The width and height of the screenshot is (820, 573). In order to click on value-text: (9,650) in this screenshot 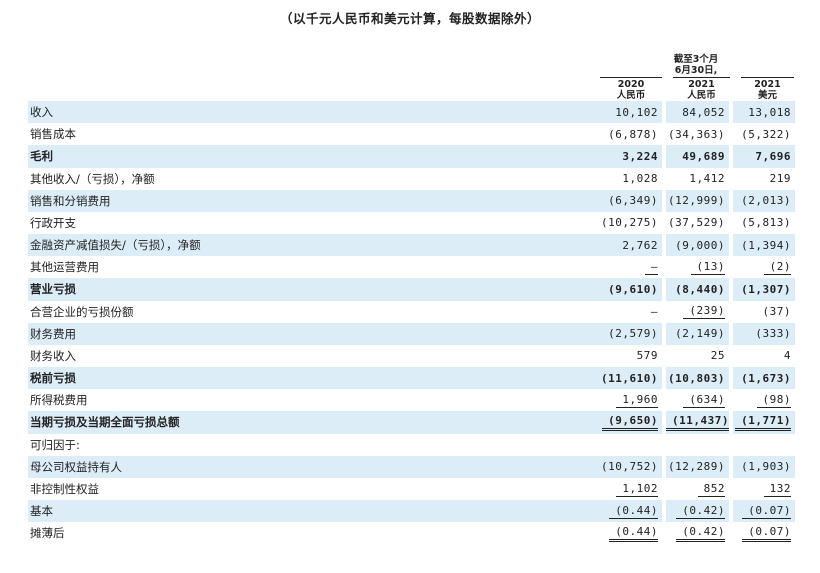, I will do `click(630, 422)`.